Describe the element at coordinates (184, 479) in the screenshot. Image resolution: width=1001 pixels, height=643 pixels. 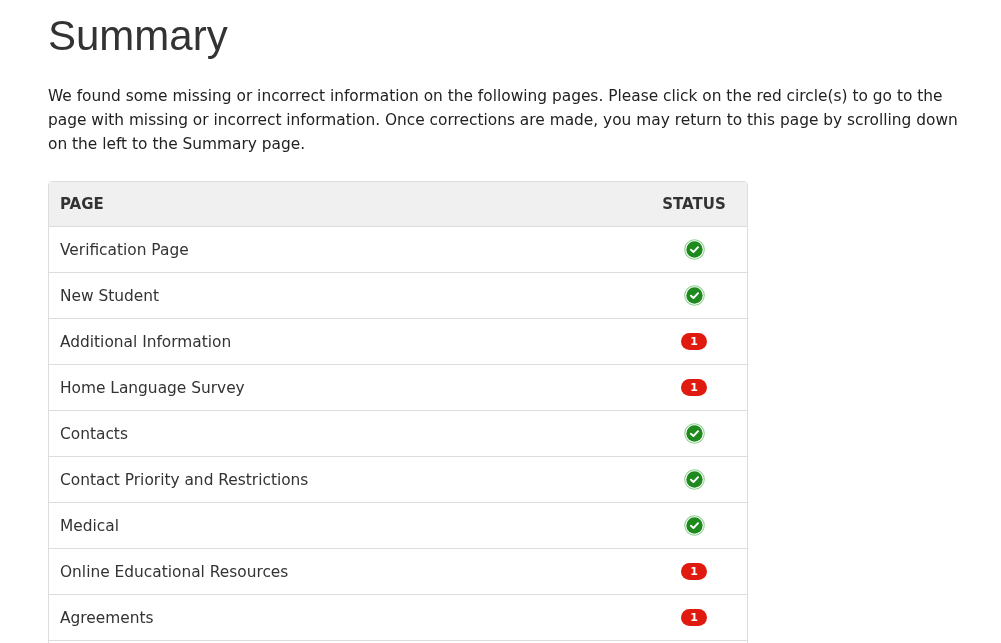
I see `page-name: Contact Priority and Restrictions` at that location.